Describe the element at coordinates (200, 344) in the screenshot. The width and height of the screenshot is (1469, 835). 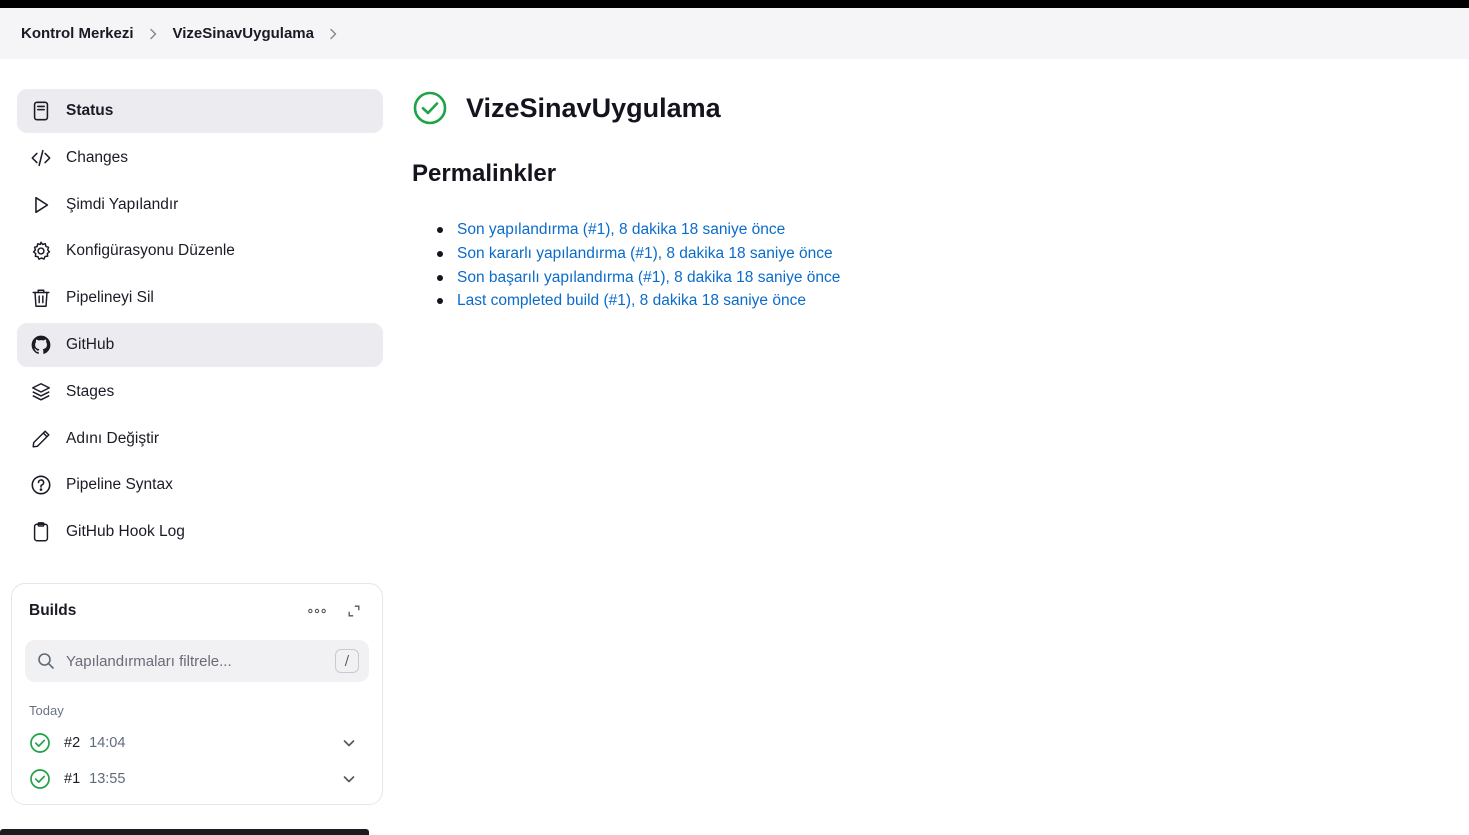
I see `sidebar-item-github: GitHub` at that location.